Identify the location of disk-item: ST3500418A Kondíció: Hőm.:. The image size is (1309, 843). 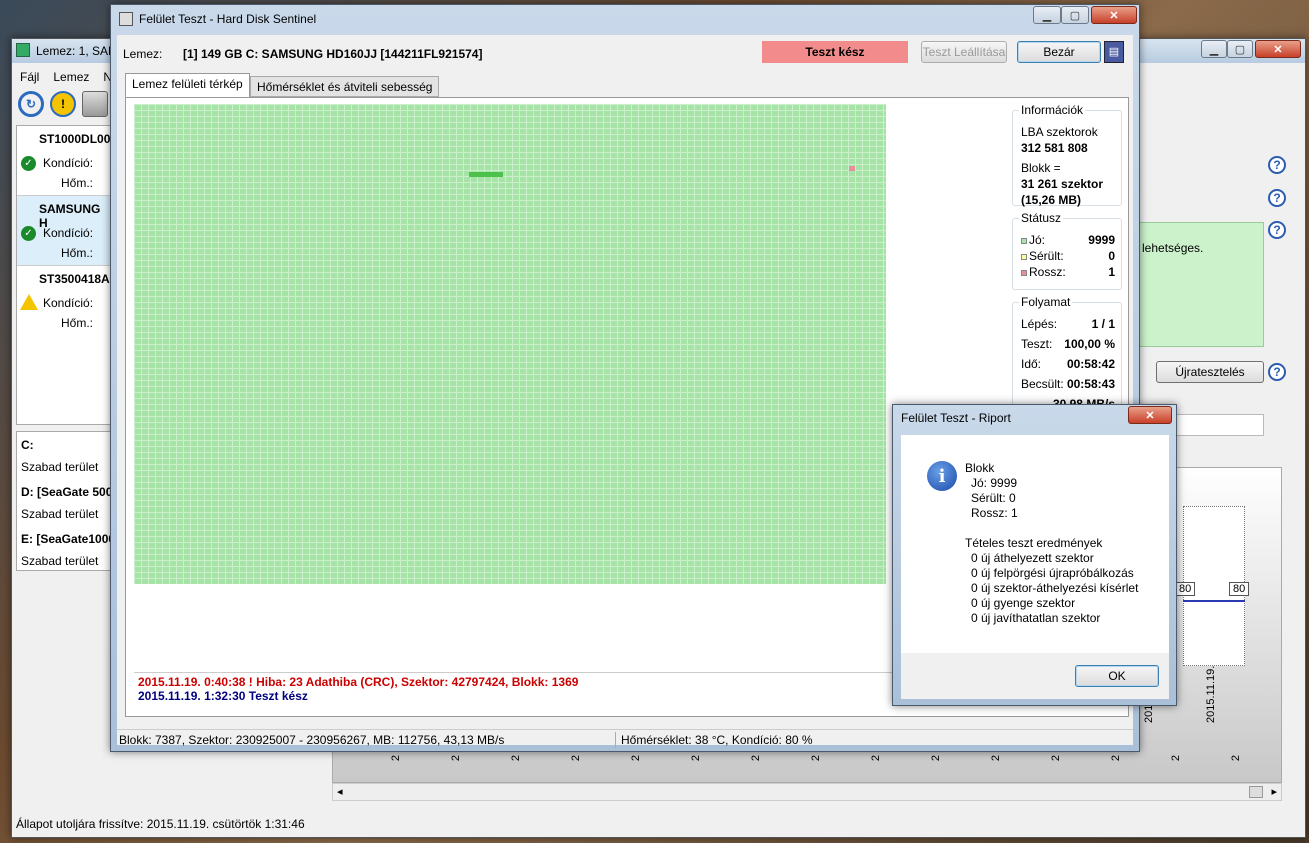
(64, 301).